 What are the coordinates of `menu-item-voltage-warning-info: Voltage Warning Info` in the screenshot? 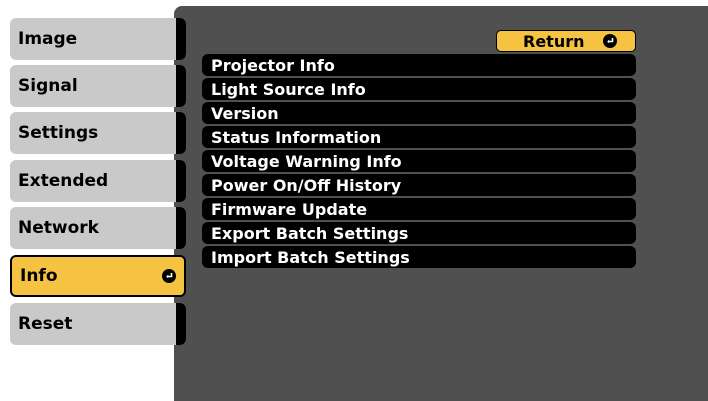 It's located at (419, 161).